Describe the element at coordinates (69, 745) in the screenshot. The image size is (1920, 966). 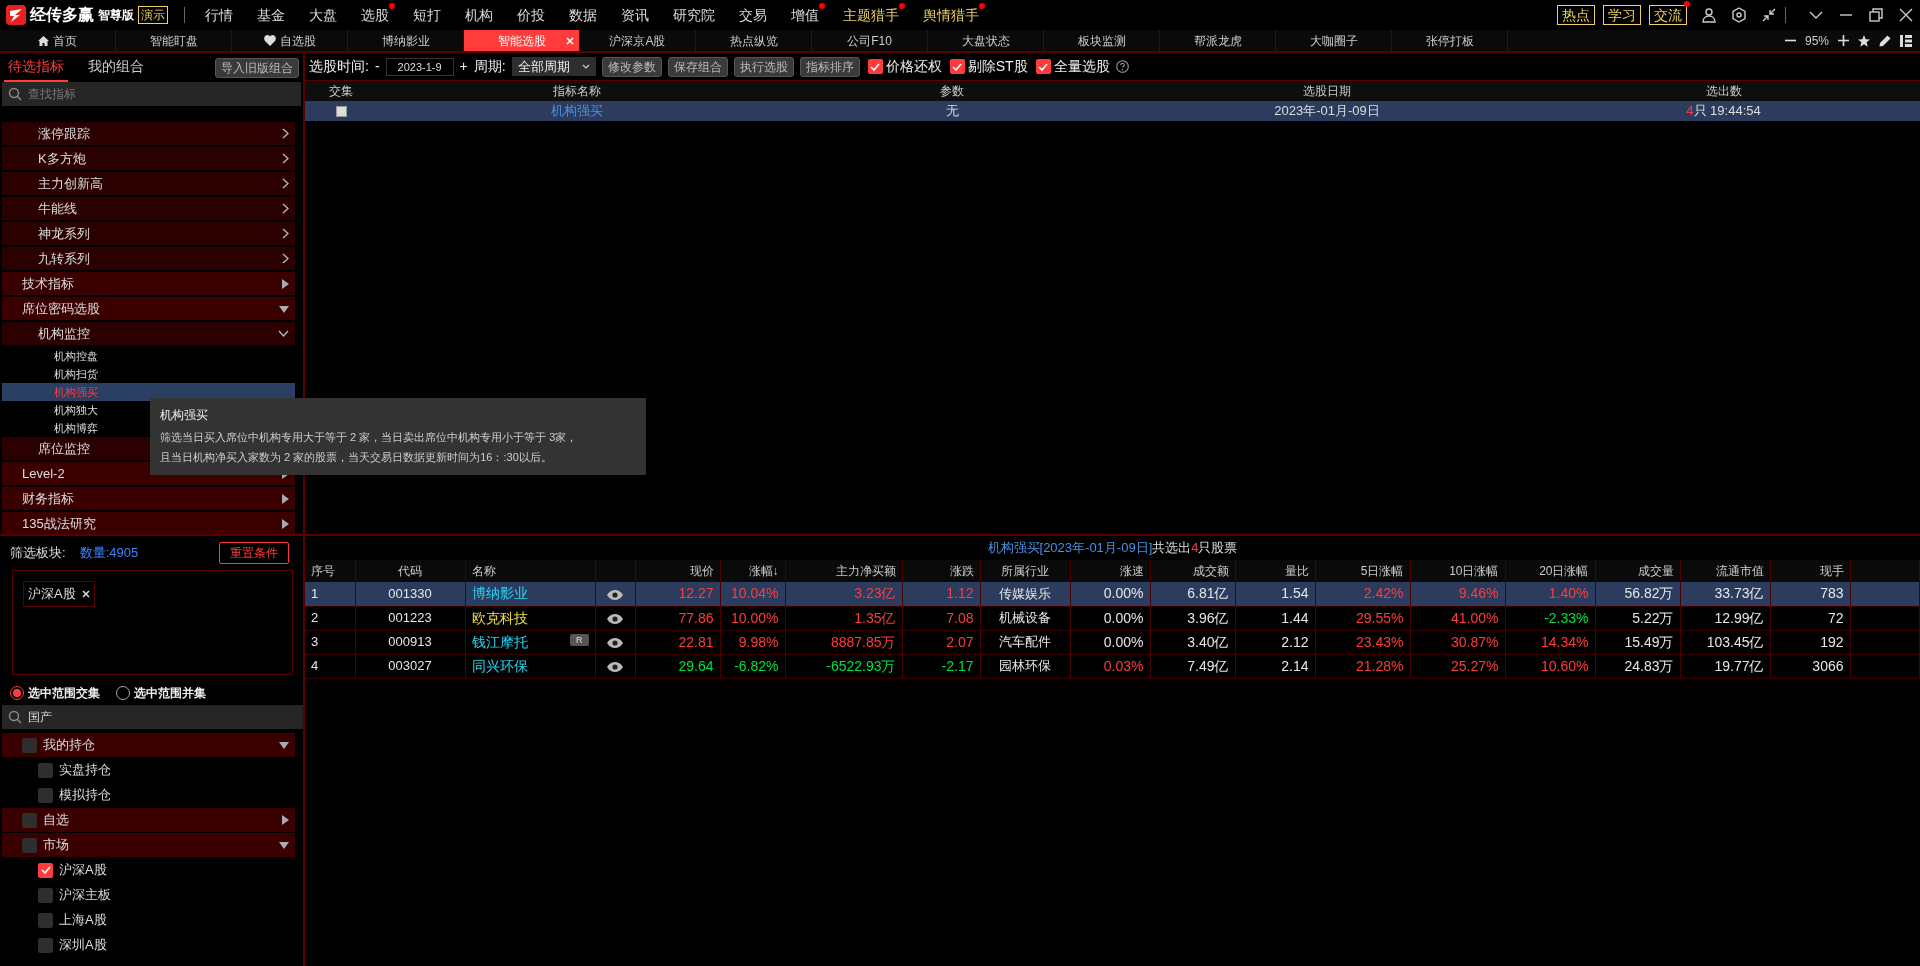
I see `group-label: 我的持仓` at that location.